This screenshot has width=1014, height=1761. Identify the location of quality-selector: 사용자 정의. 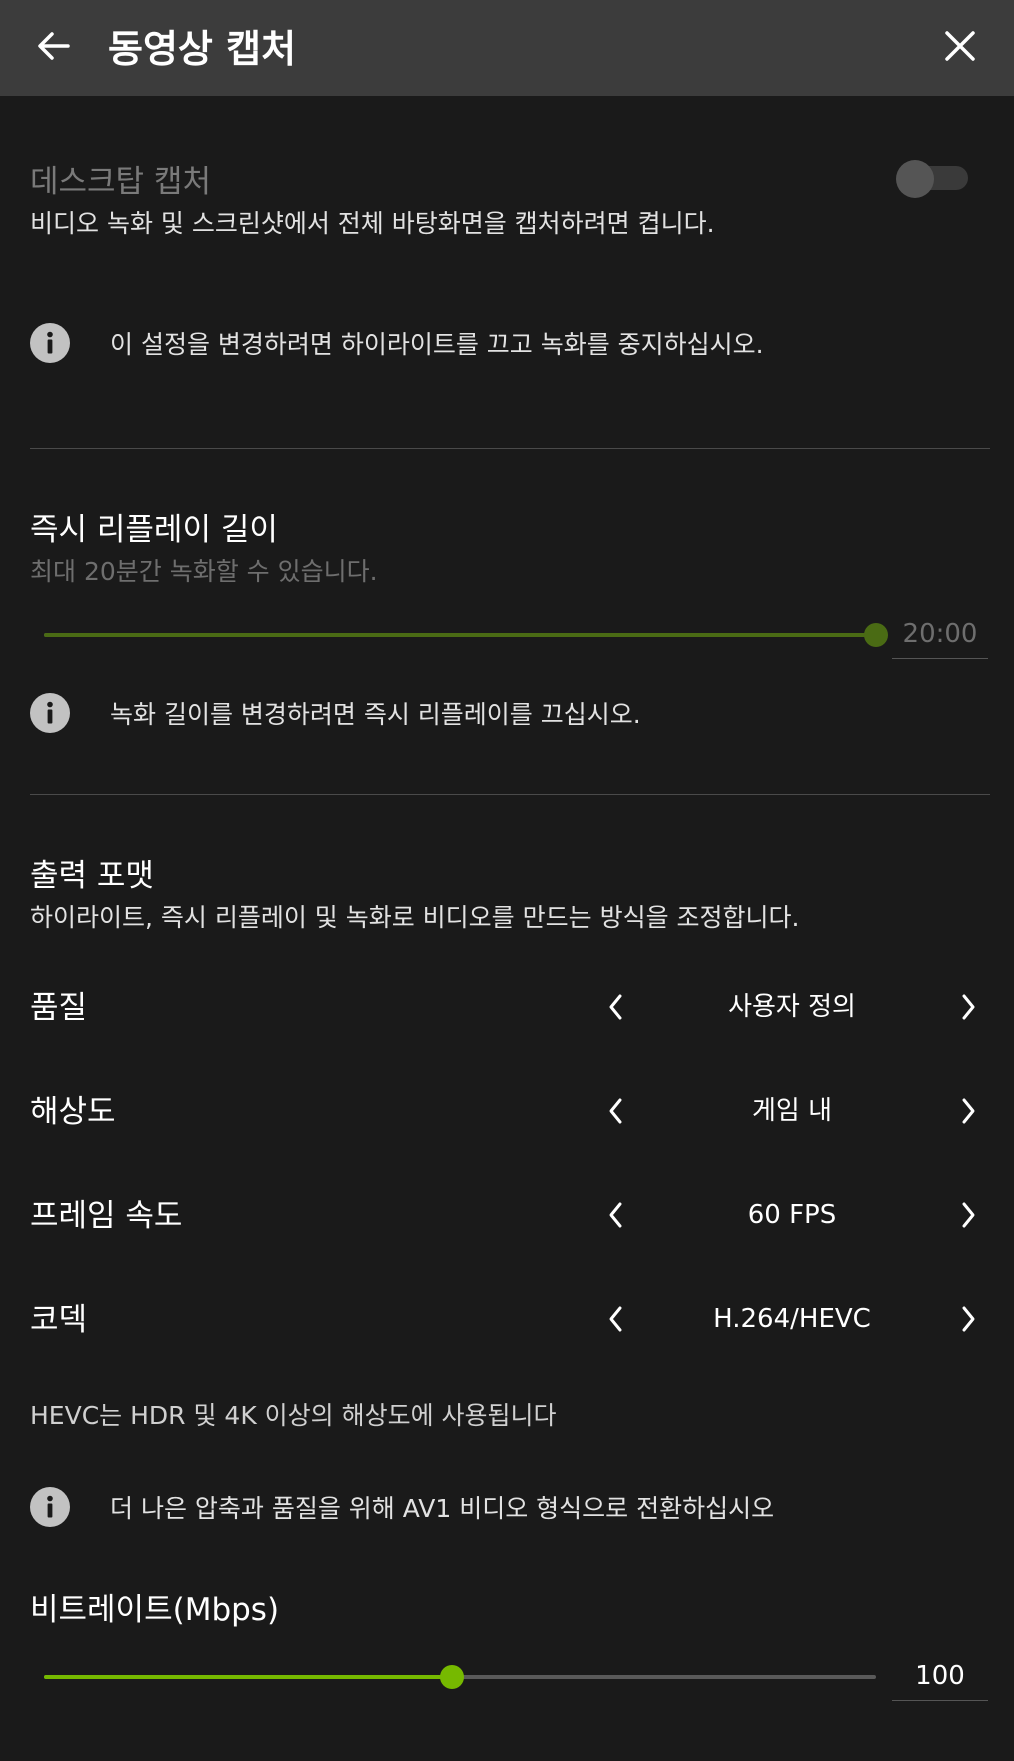
(792, 1007).